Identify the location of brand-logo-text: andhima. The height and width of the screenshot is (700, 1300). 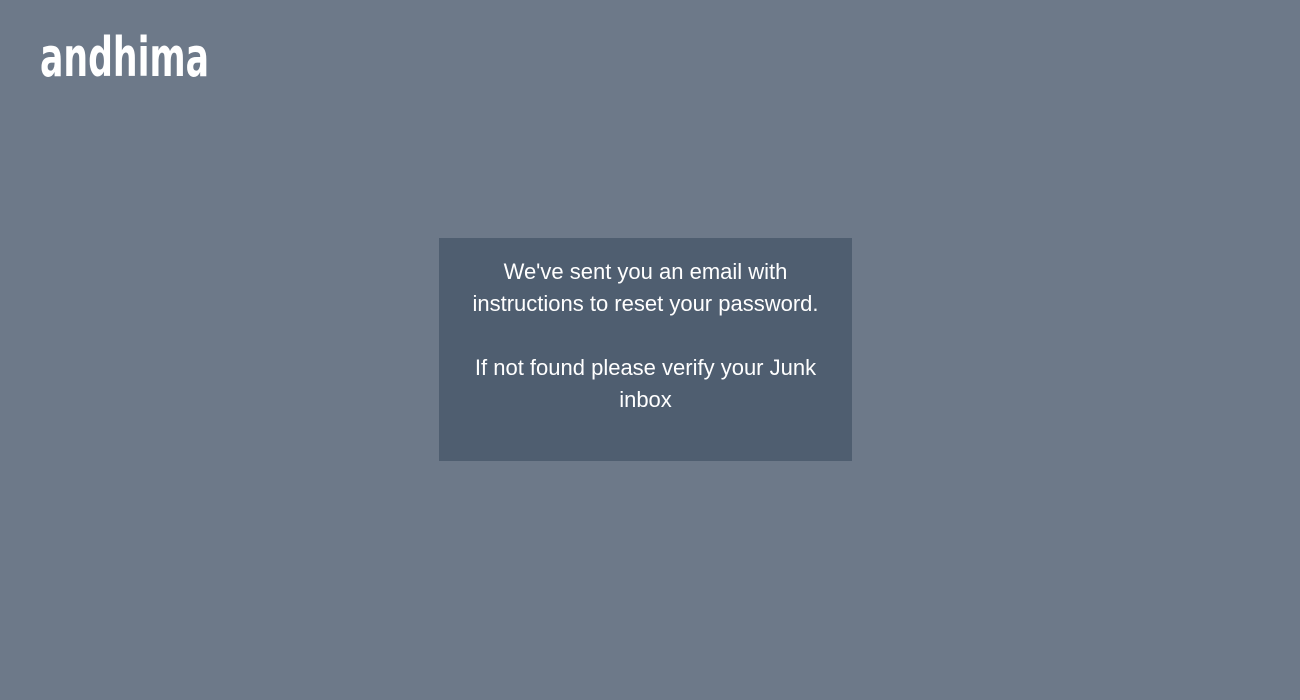
(124, 53).